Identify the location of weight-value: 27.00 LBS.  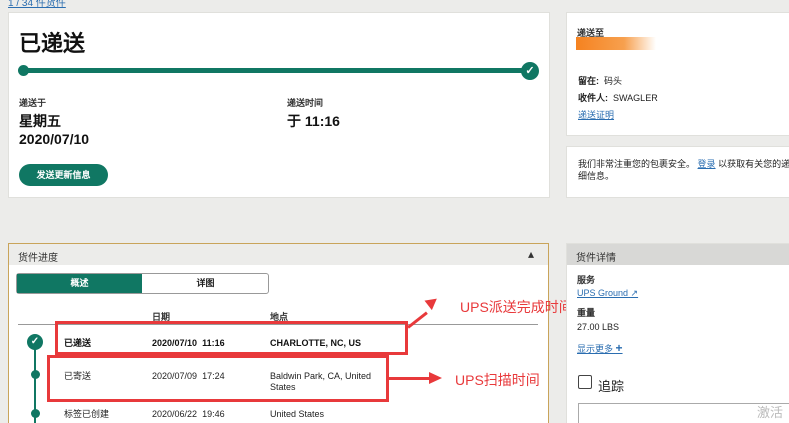
(598, 327).